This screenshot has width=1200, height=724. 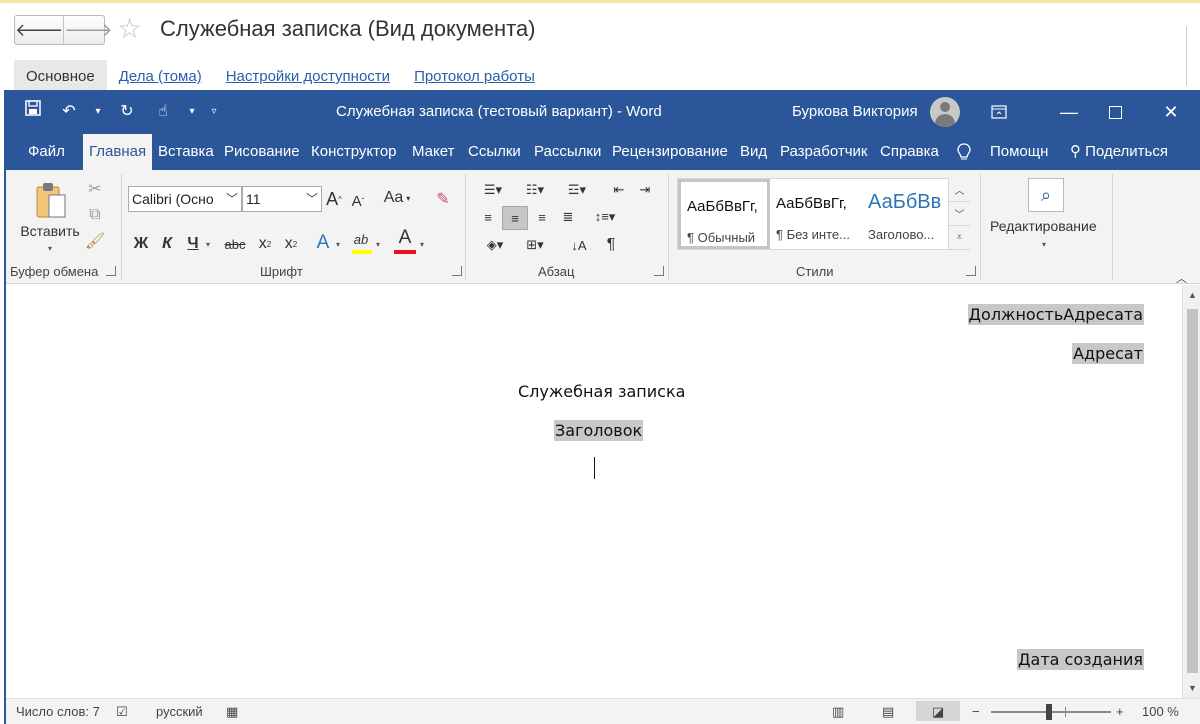 I want to click on paste-button: Вставить, so click(x=50, y=231).